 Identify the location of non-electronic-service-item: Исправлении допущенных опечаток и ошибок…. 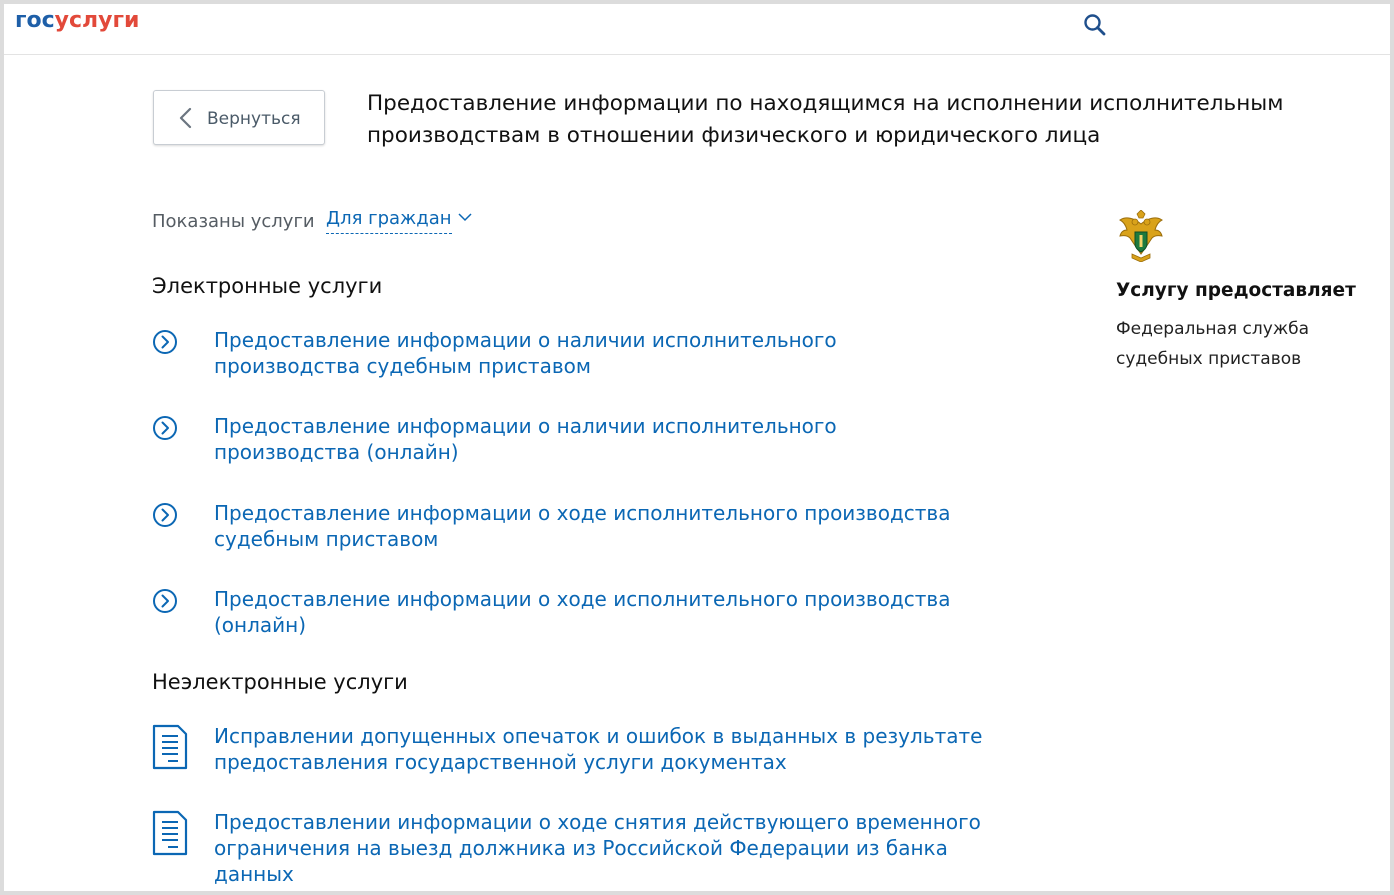
(567, 751).